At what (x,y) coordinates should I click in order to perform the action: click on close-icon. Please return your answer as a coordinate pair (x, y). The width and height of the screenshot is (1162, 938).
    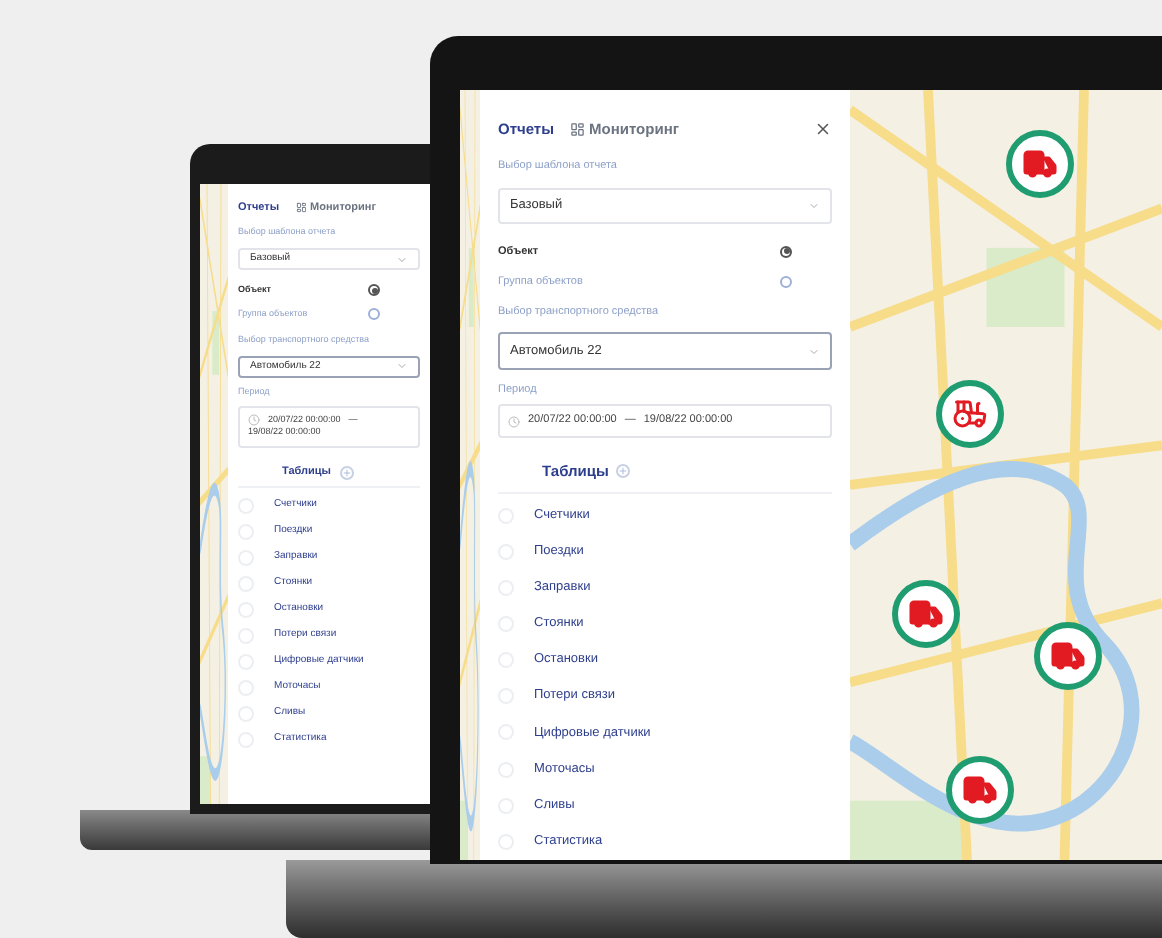
    Looking at the image, I should click on (823, 129).